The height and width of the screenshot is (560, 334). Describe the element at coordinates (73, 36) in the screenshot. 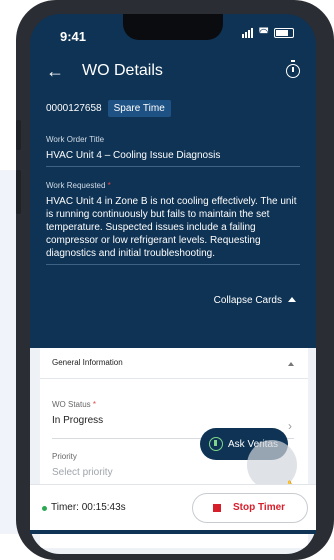

I see `status-time: 9:41` at that location.